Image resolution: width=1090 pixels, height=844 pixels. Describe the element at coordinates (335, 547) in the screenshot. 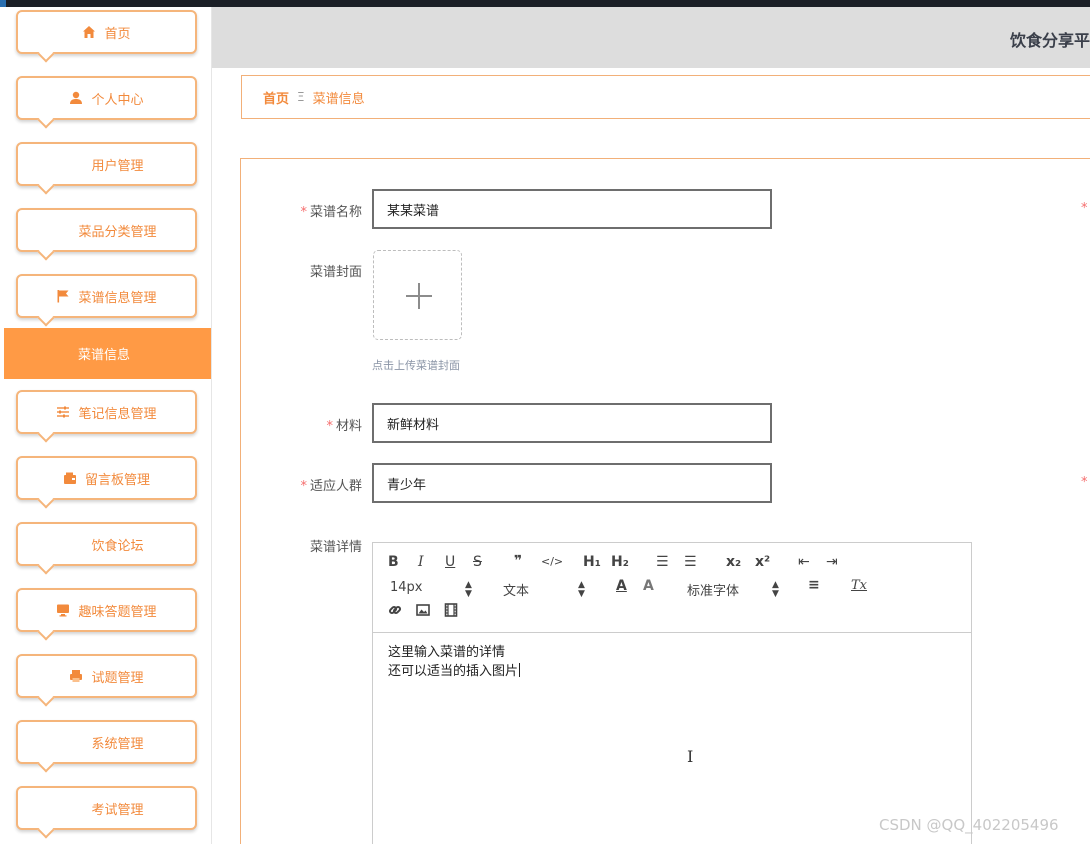

I see `recipe-detail-label: 菜谱详情` at that location.